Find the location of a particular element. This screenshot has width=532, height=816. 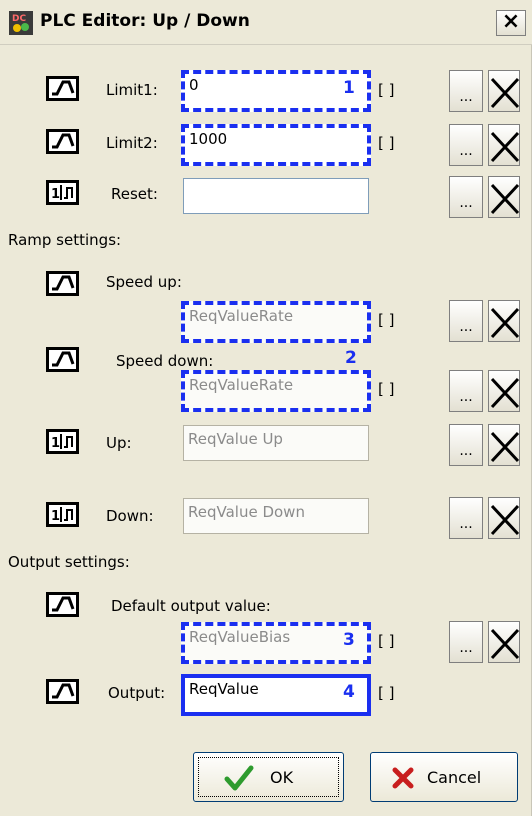

annotation-badge-3: 3 is located at coordinates (349, 640).